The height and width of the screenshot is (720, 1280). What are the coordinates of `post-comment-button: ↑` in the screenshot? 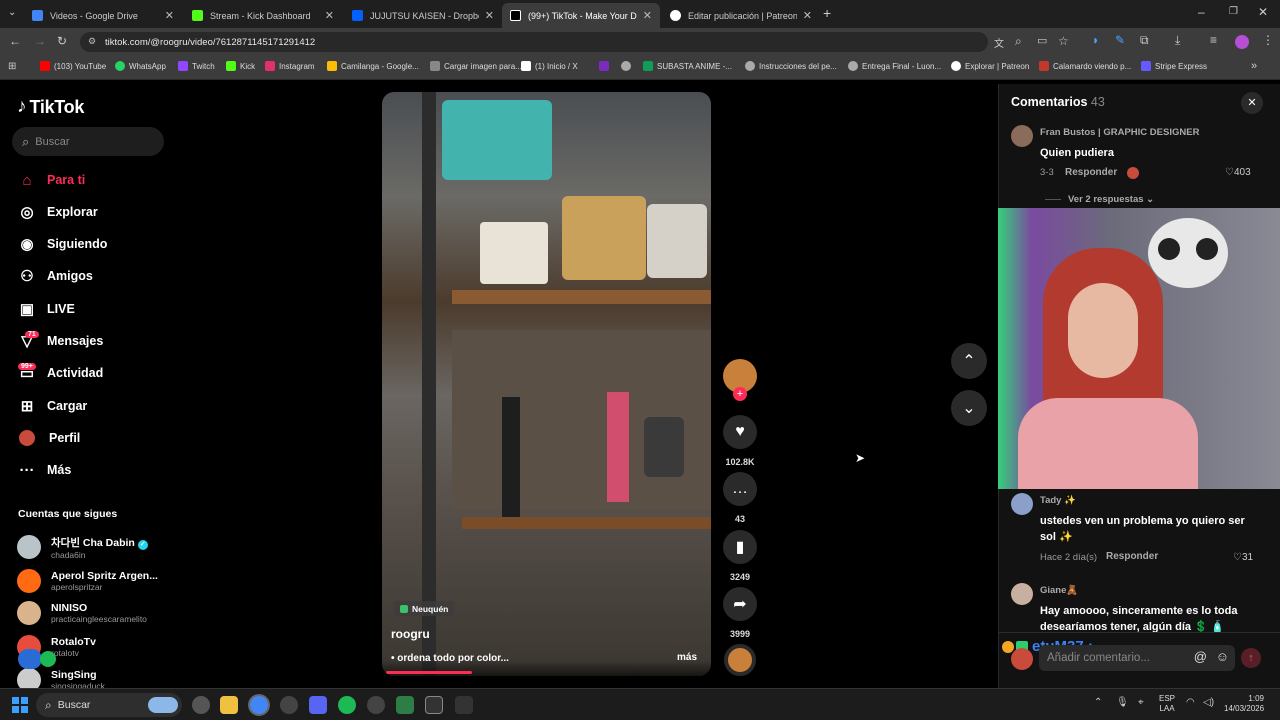 It's located at (1251, 658).